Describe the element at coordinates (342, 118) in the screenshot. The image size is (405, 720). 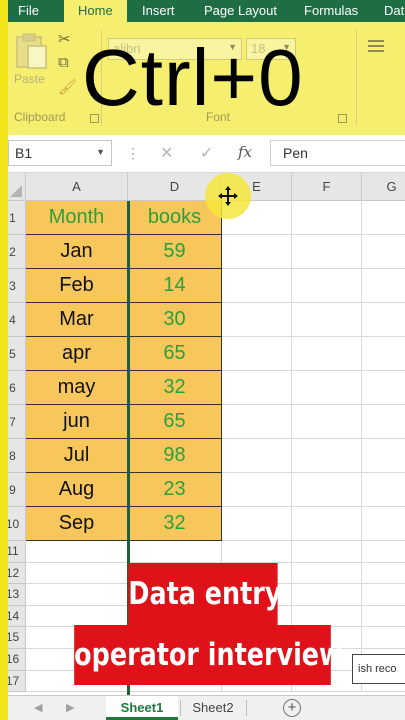
I see `font-launcher-icon` at that location.